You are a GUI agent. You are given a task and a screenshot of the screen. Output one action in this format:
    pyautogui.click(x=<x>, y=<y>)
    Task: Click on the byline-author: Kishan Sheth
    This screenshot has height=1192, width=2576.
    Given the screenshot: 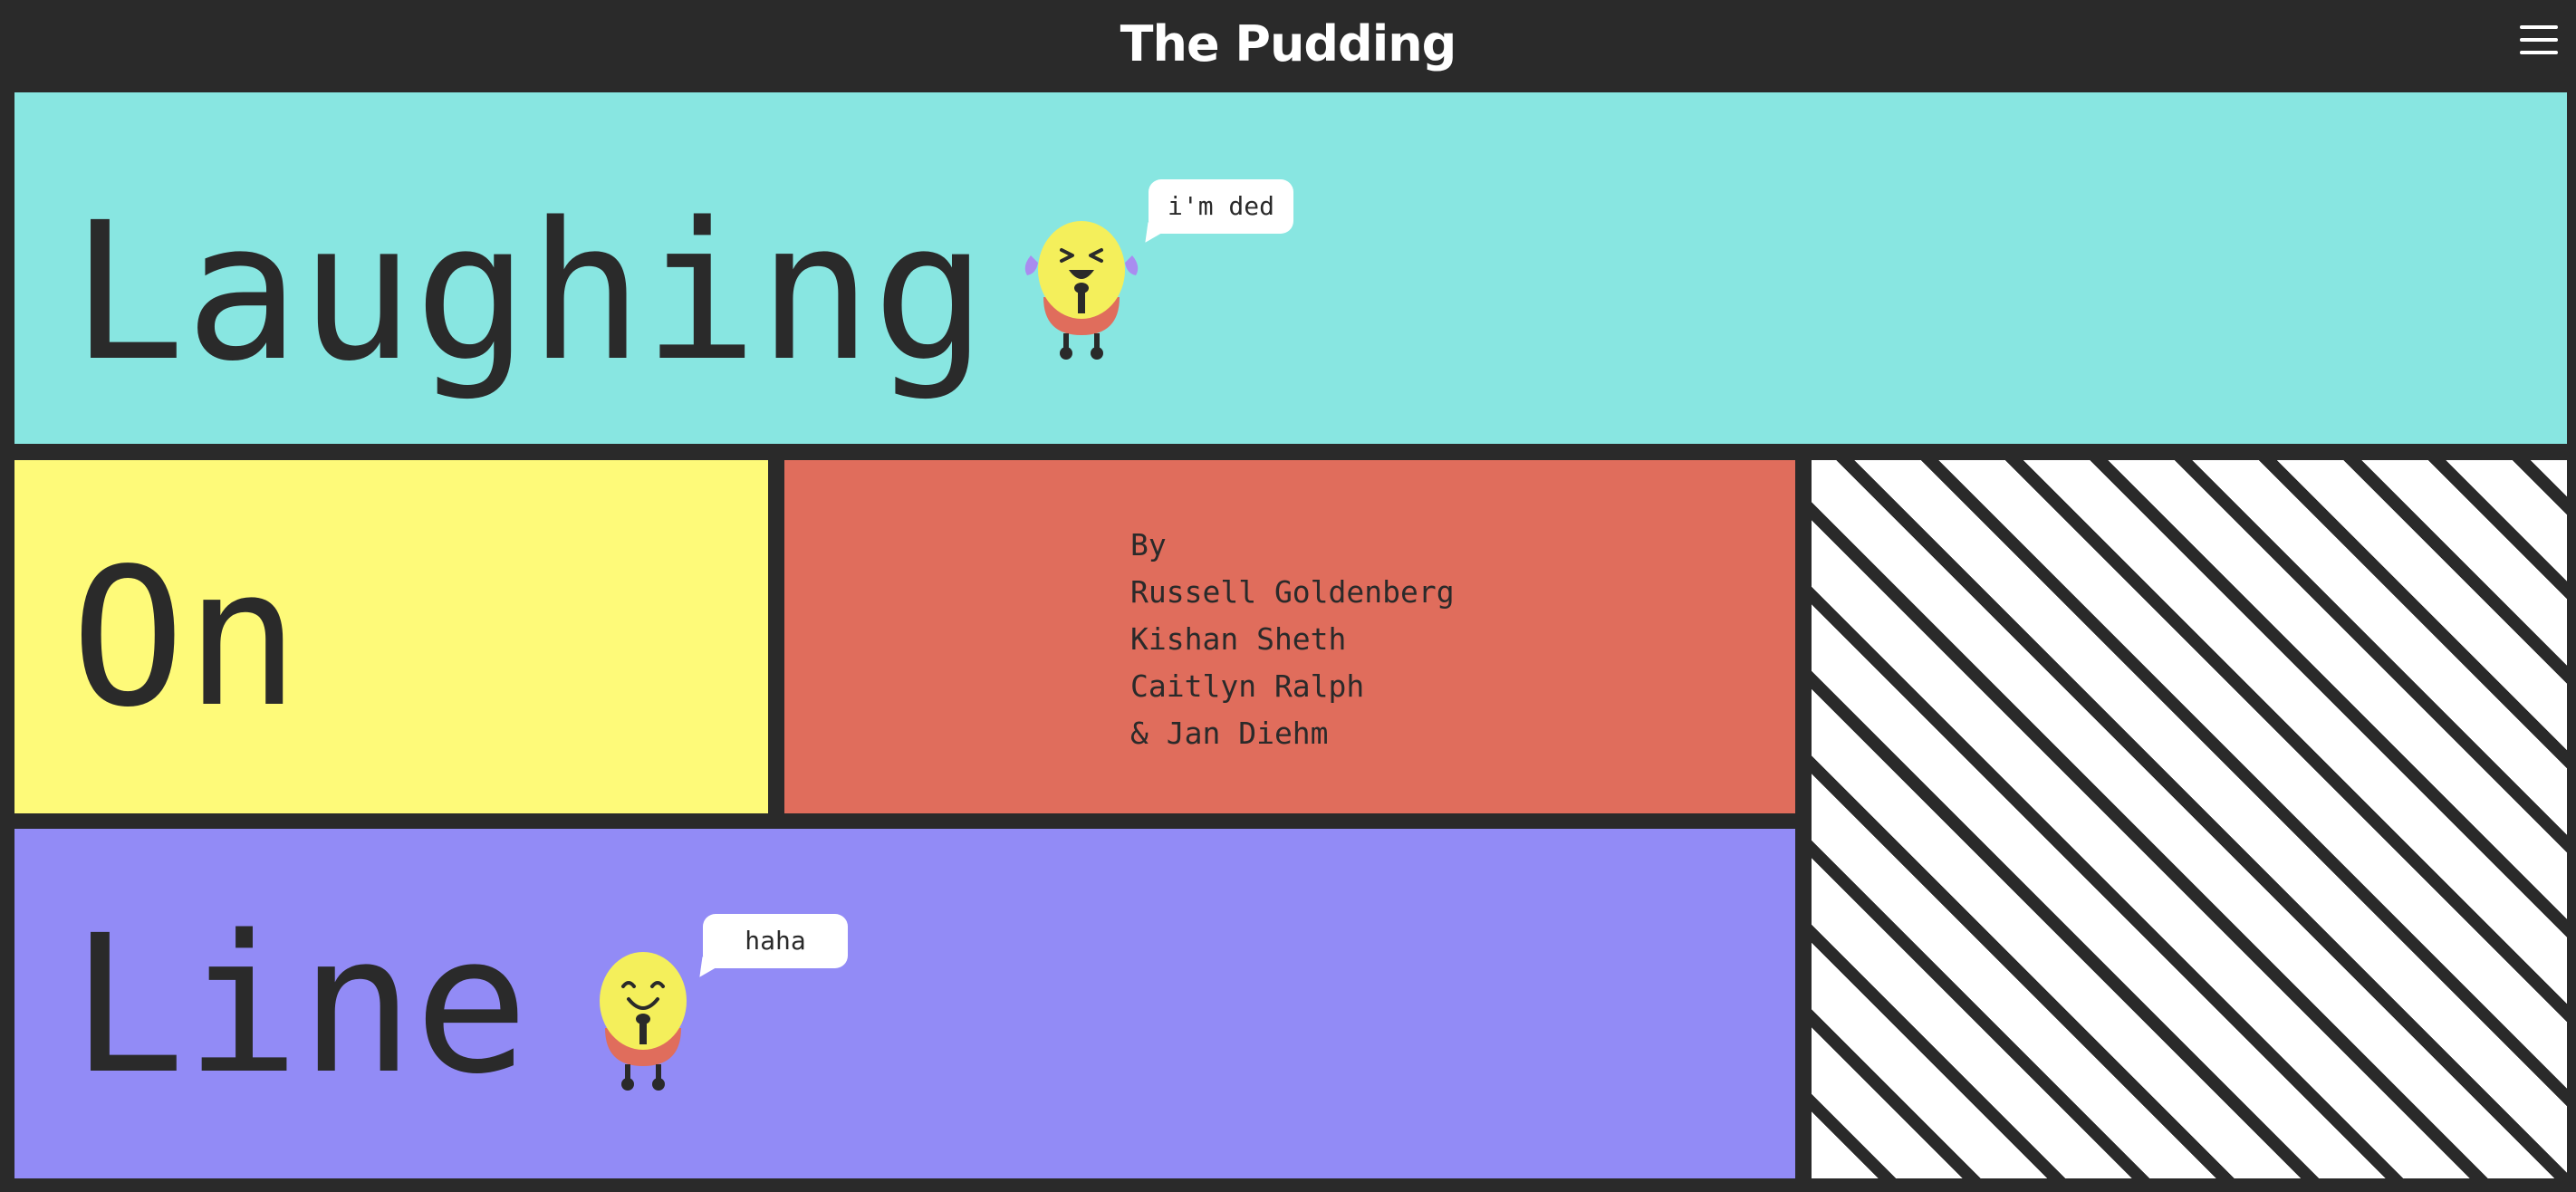 What is the action you would take?
    pyautogui.click(x=1292, y=639)
    